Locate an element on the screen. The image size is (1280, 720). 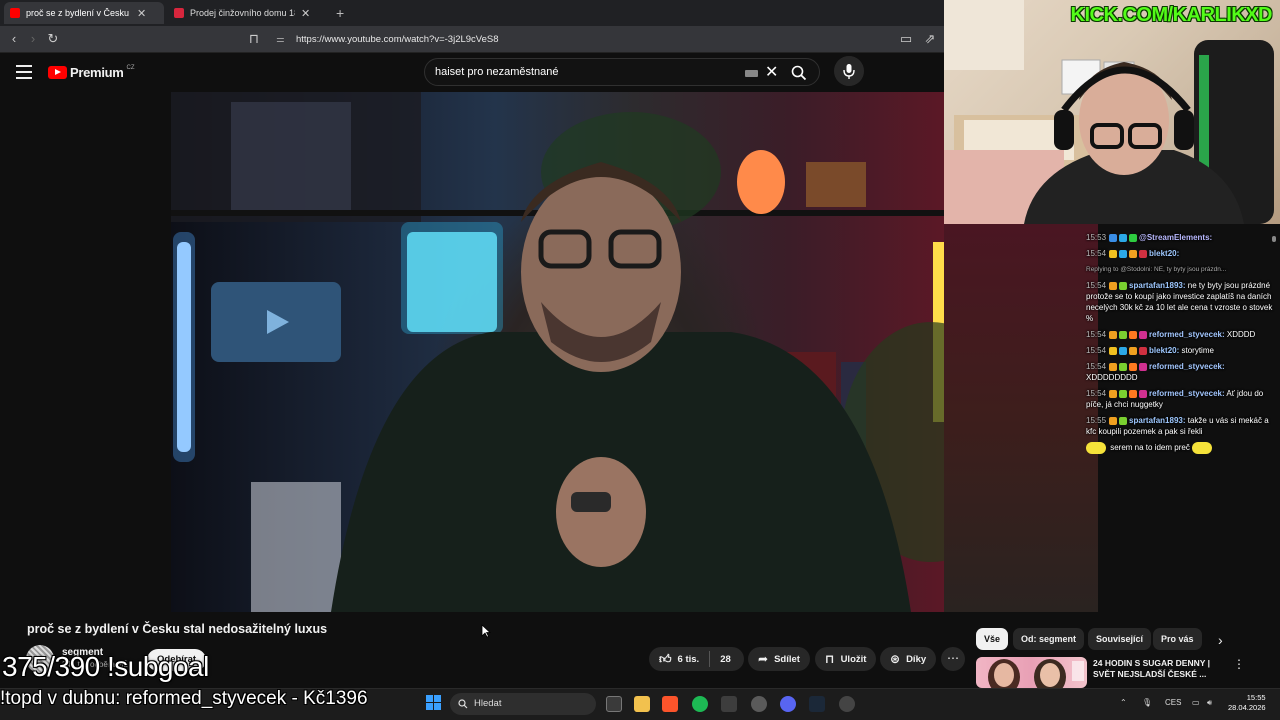
spotify-icon is located at coordinates (700, 704).